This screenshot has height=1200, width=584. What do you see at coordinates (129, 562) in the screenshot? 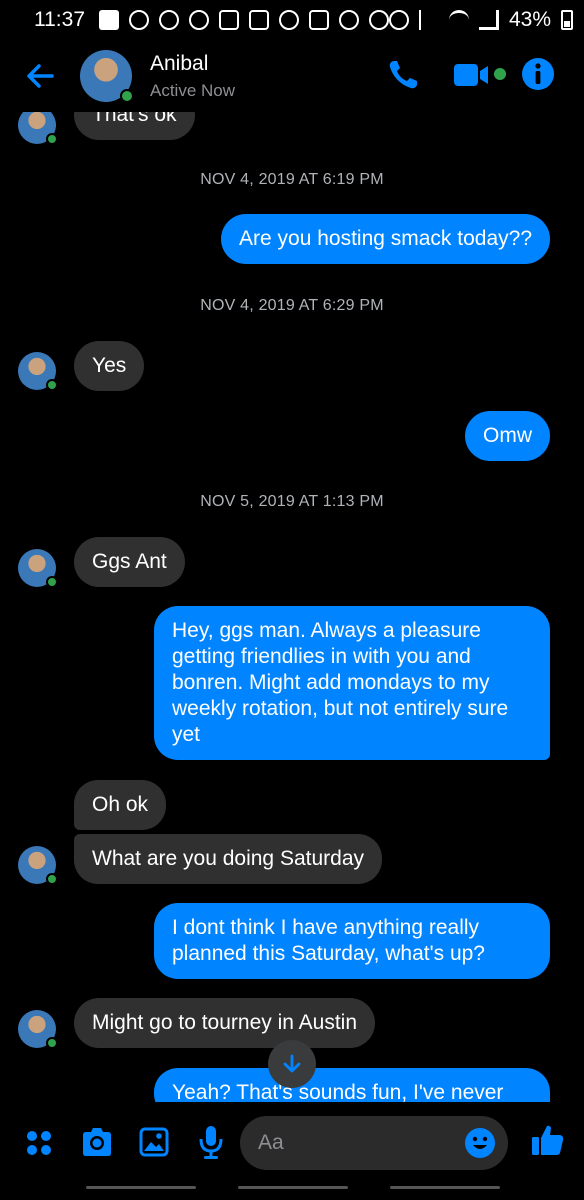
I see `incoming-message: Ggs Ant` at bounding box center [129, 562].